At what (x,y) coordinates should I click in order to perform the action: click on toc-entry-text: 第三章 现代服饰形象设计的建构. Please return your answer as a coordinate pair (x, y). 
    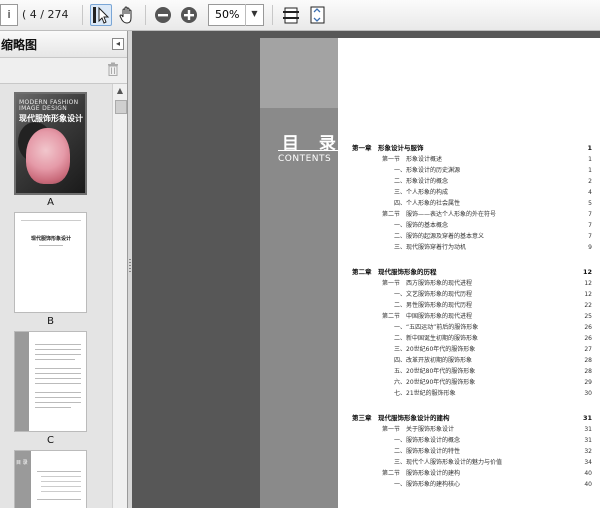
    Looking at the image, I should click on (401, 418).